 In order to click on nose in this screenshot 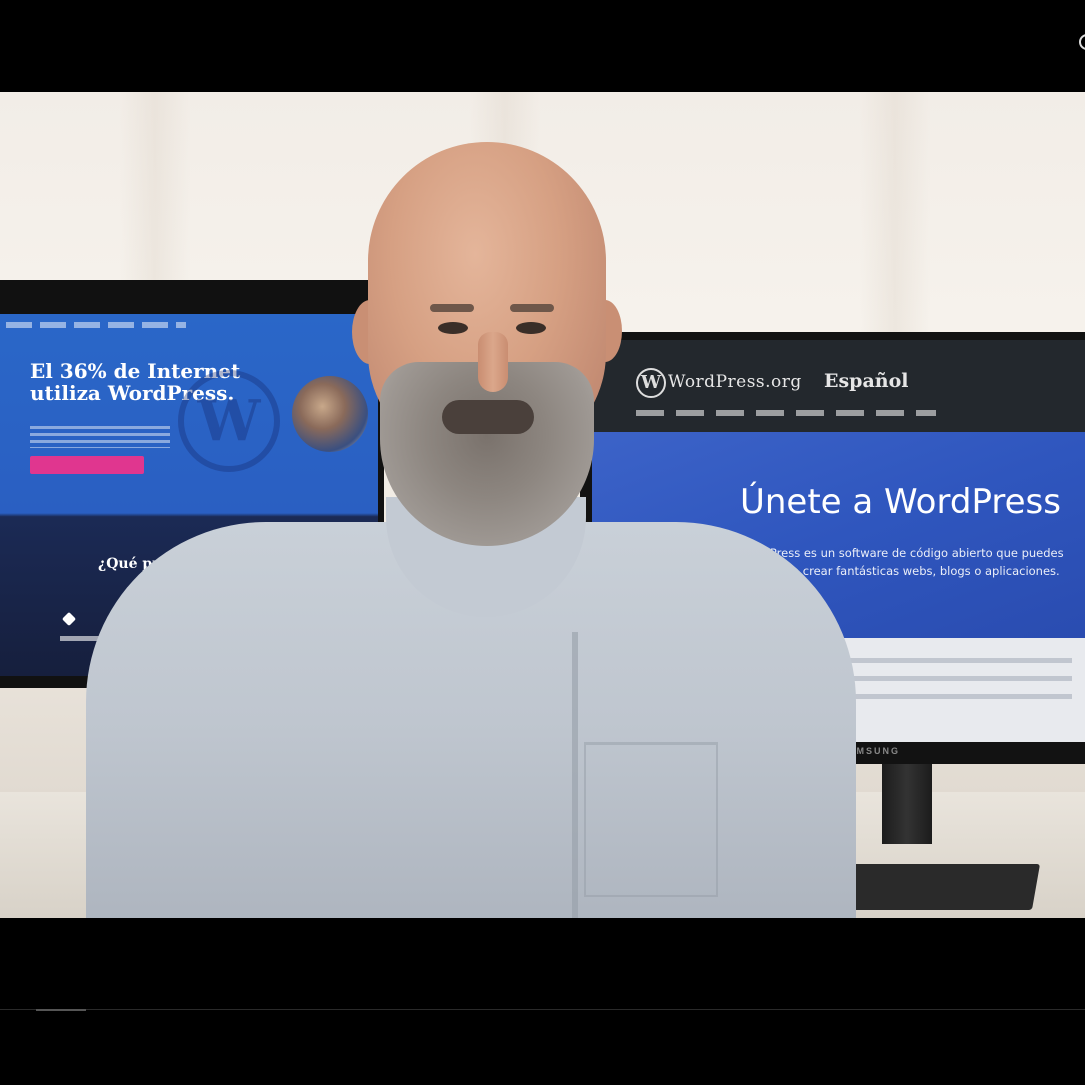, I will do `click(493, 362)`.